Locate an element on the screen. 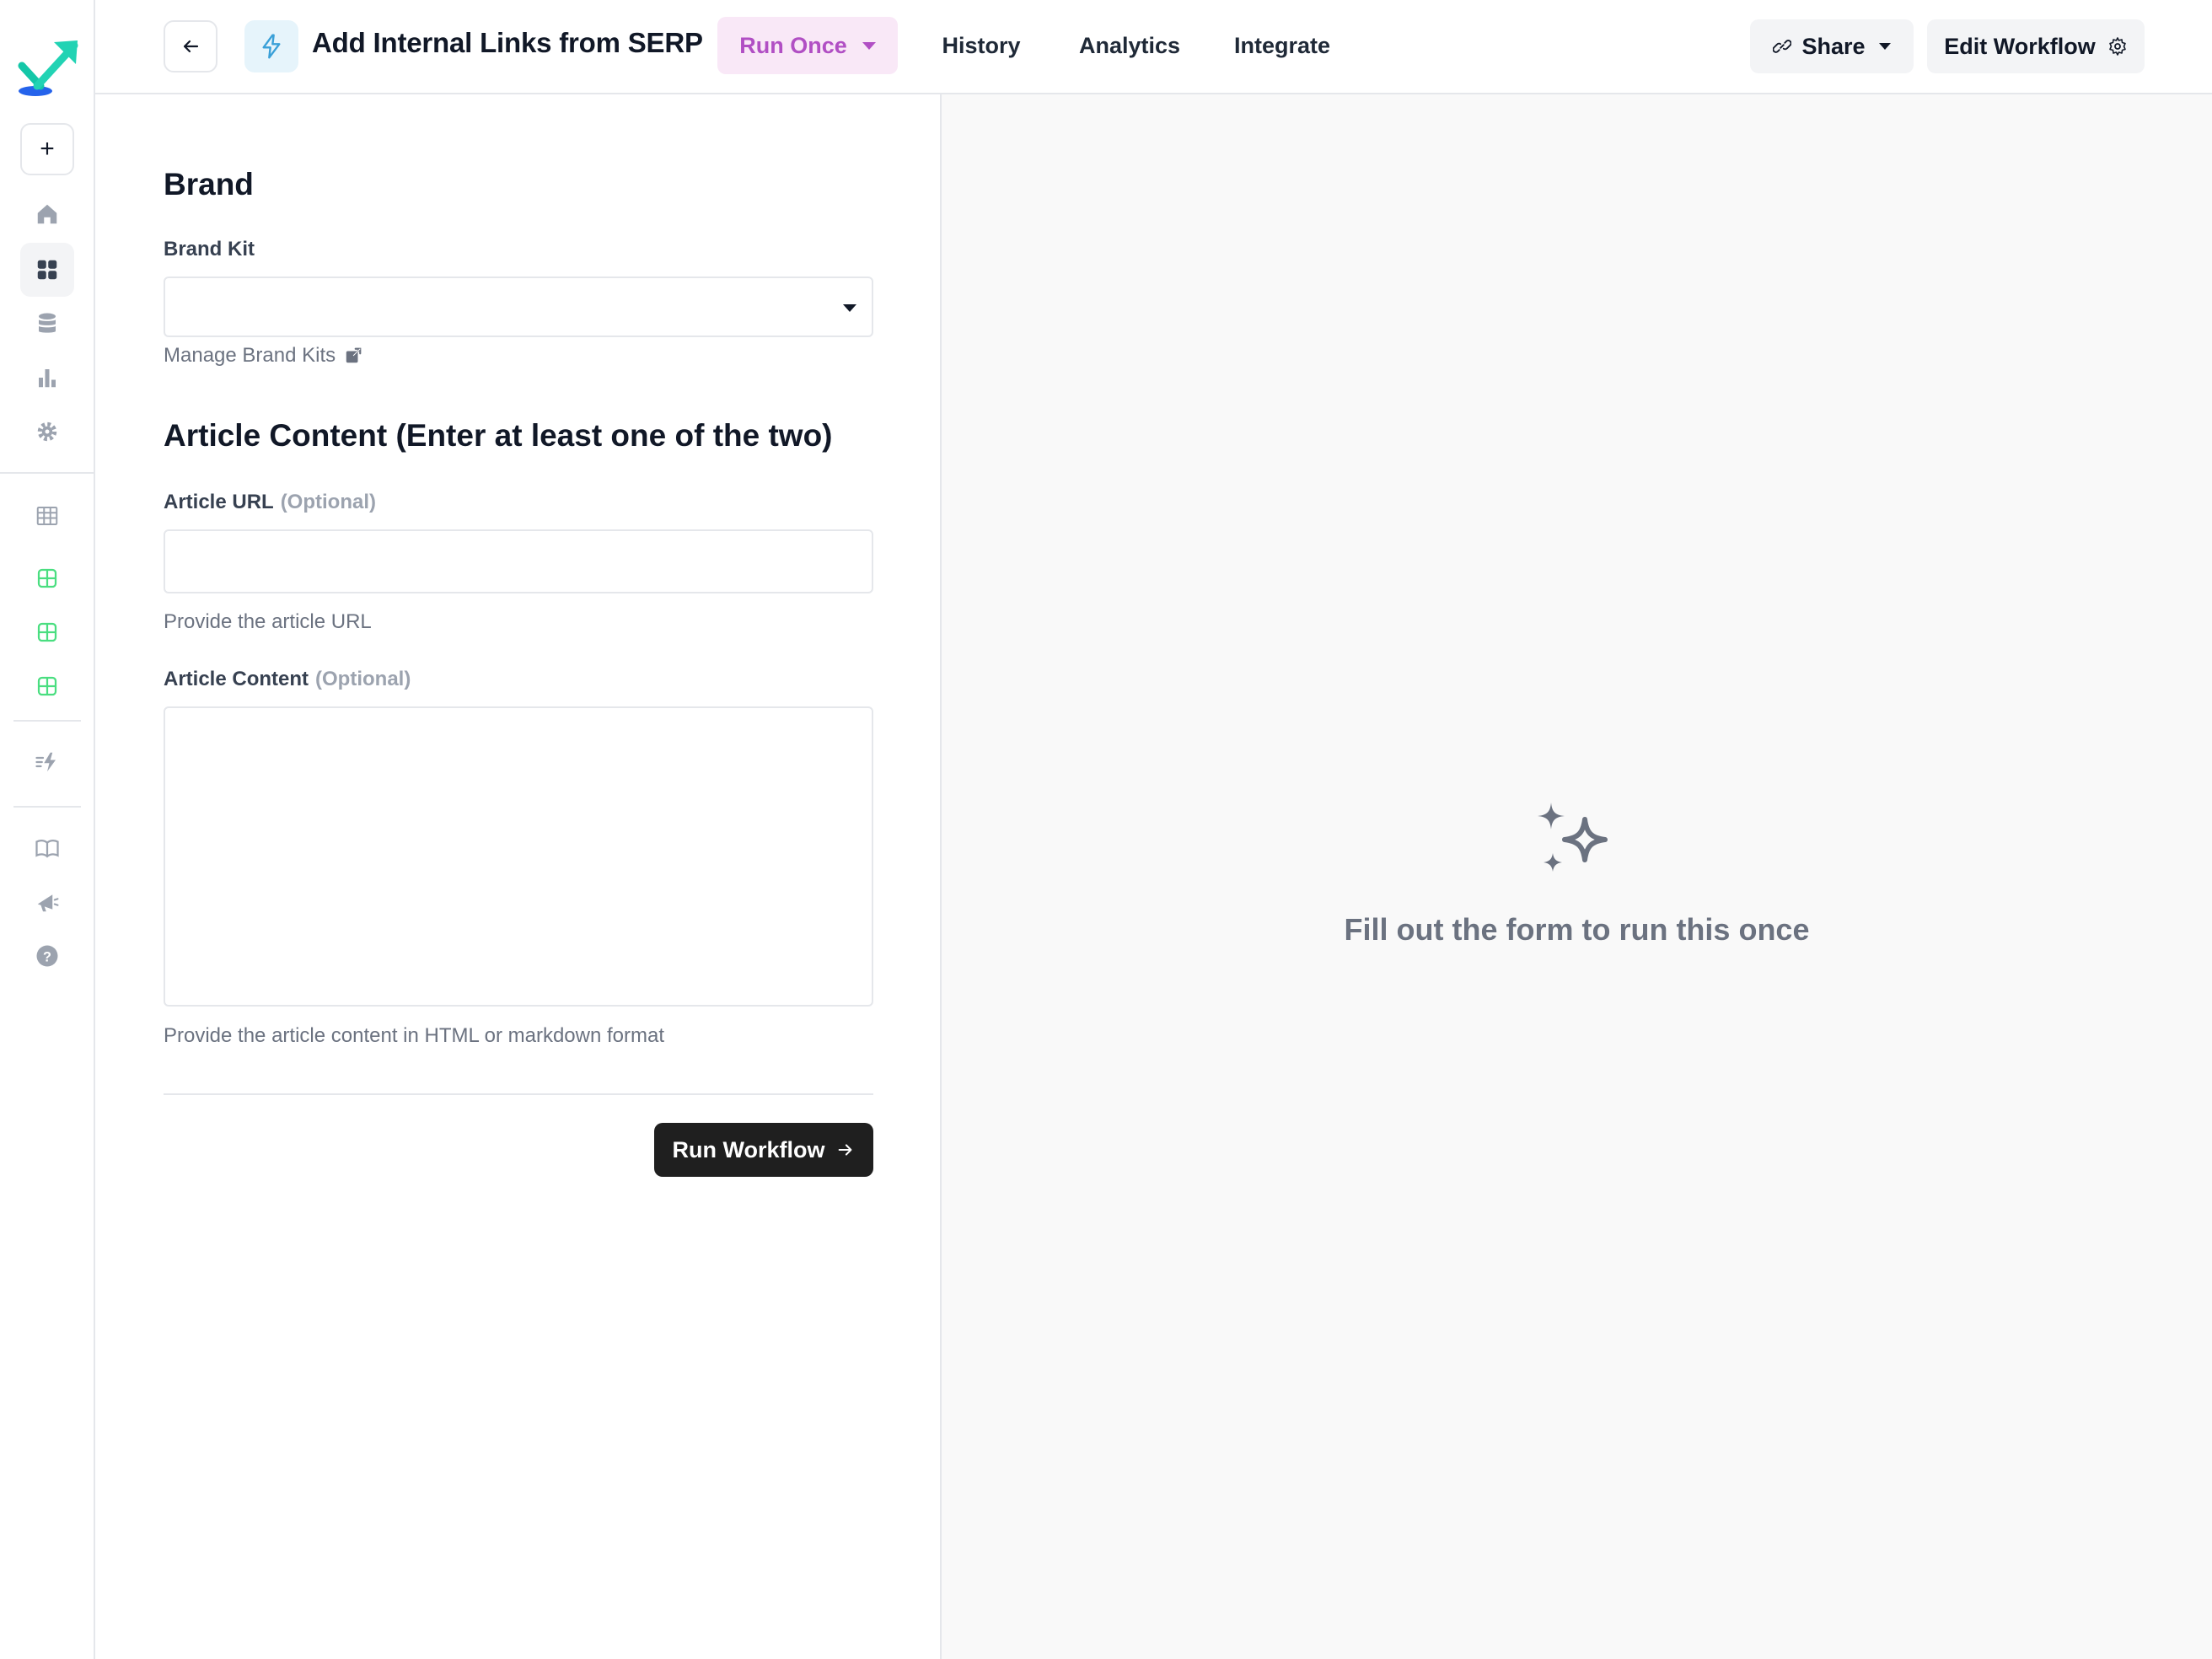 This screenshot has height=1659, width=2212. sidebar-item-home is located at coordinates (47, 214).